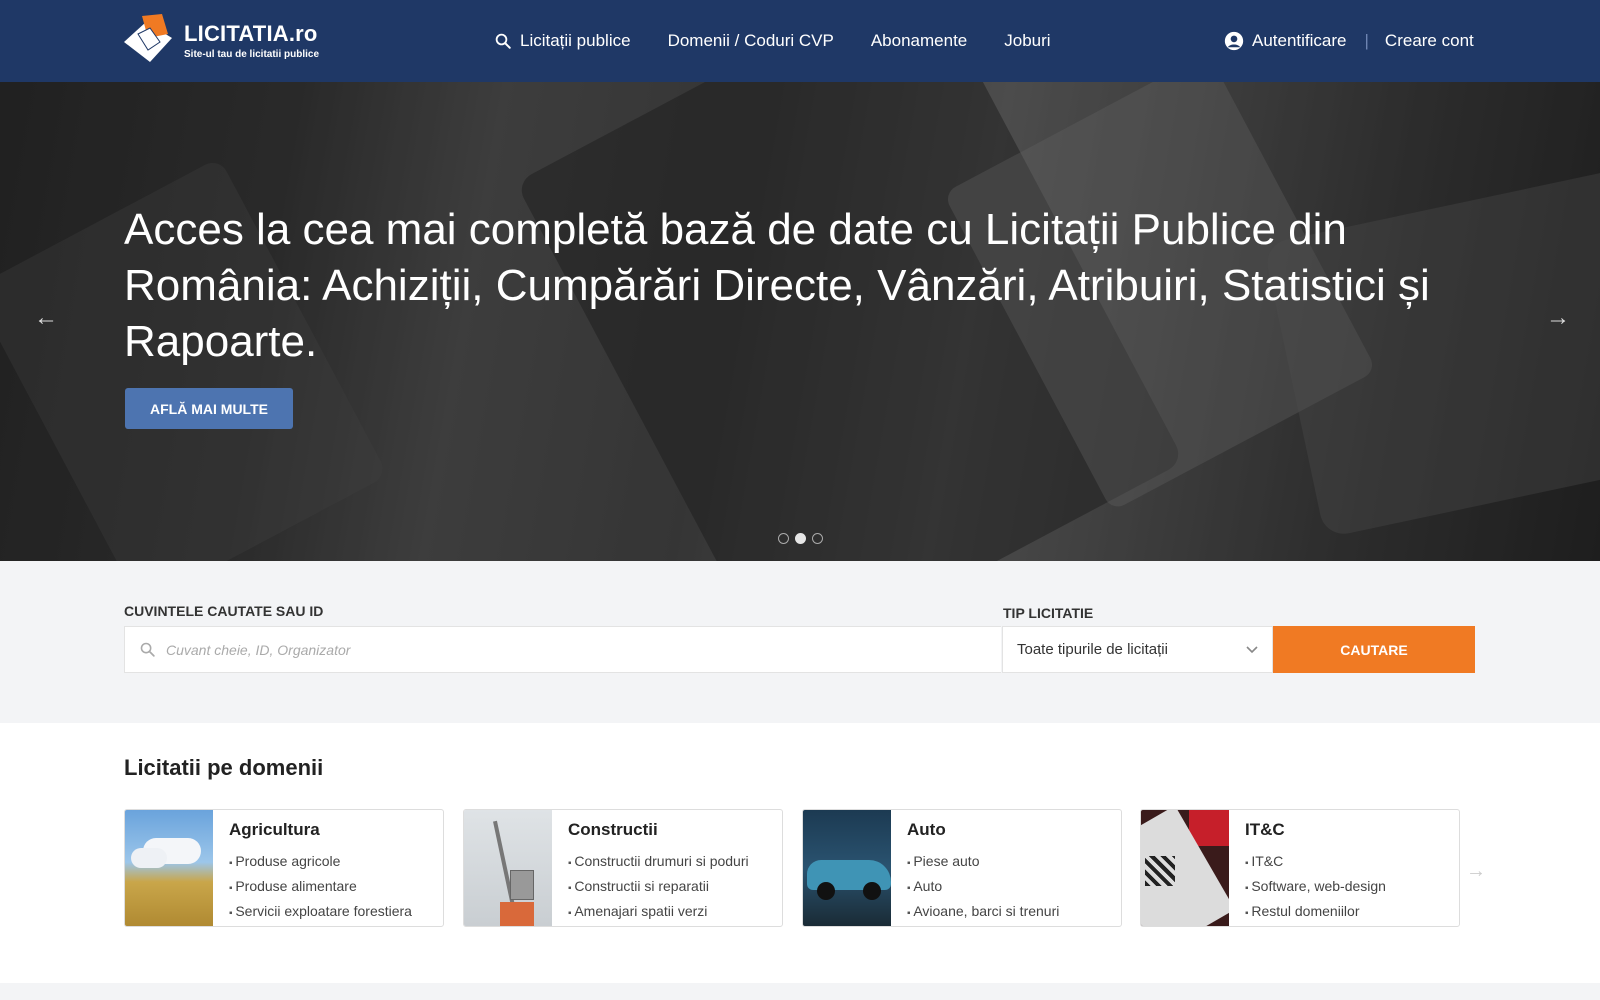 The image size is (1600, 1000). Describe the element at coordinates (575, 40) in the screenshot. I see `nav-label: Licitații publice` at that location.